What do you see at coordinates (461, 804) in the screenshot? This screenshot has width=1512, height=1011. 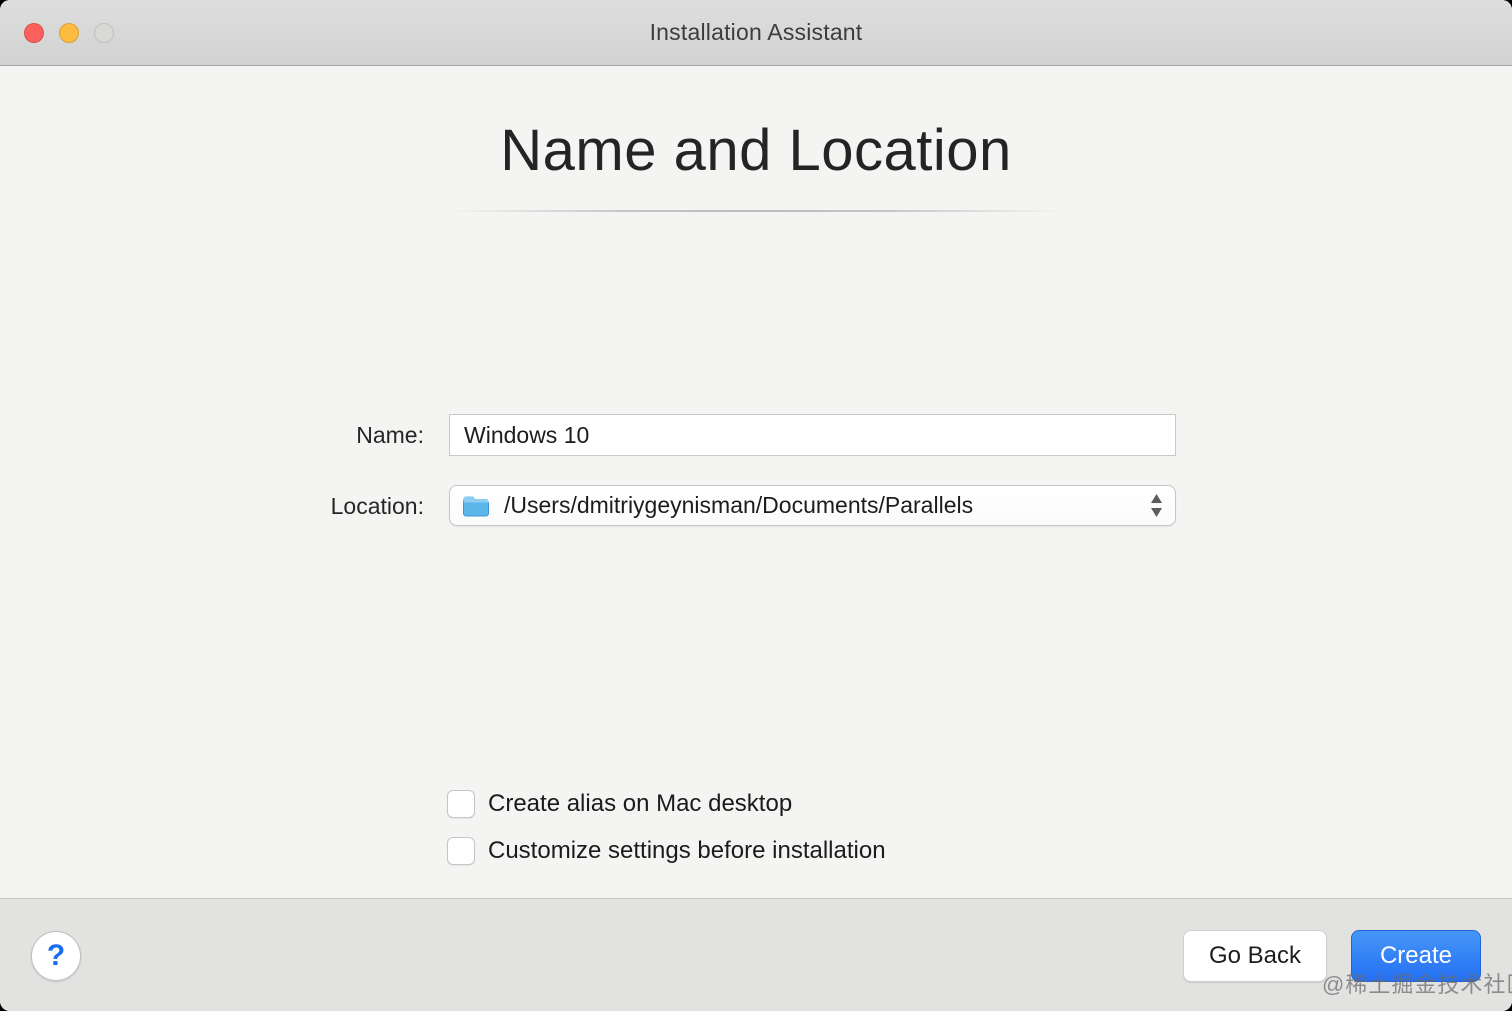 I see `checkbox-box-create-alias` at bounding box center [461, 804].